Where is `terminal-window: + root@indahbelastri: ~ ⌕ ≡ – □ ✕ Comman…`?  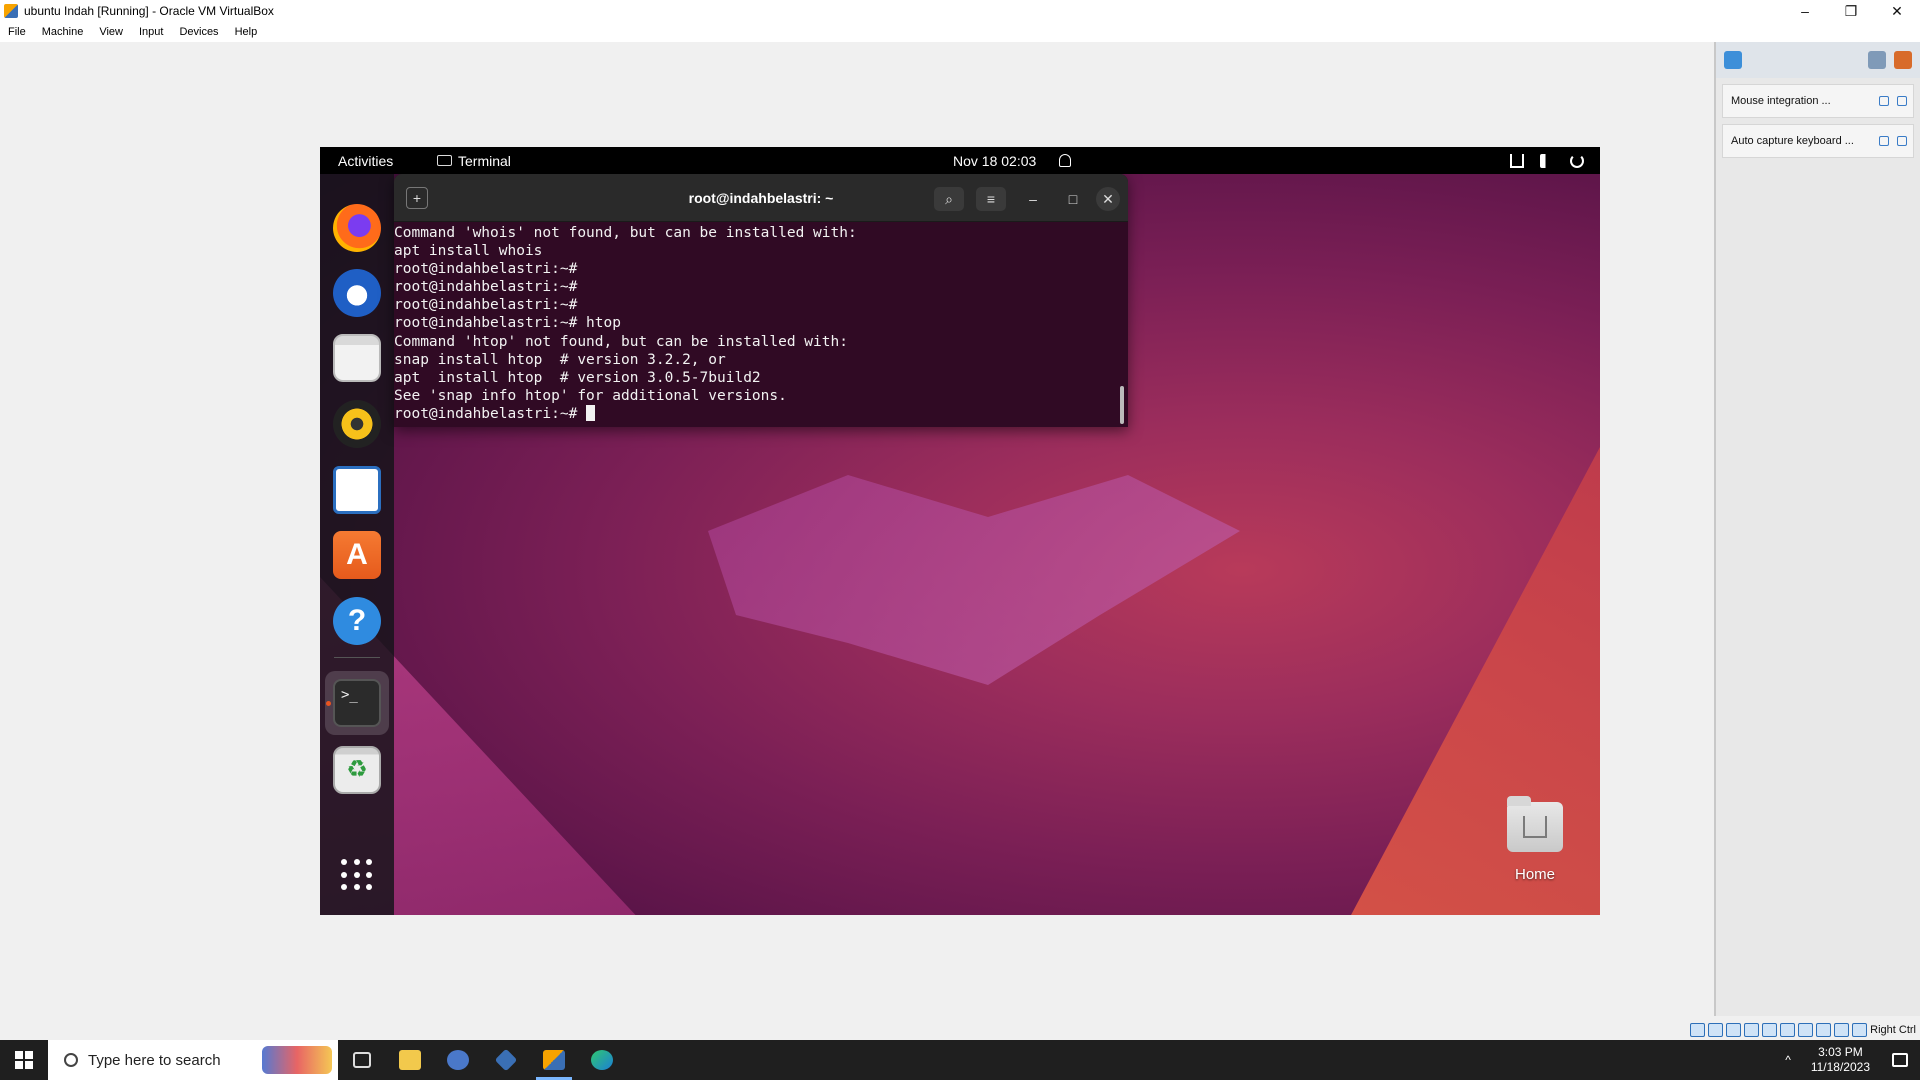 terminal-window: + root@indahbelastri: ~ ⌕ ≡ – □ ✕ Comman… is located at coordinates (761, 300).